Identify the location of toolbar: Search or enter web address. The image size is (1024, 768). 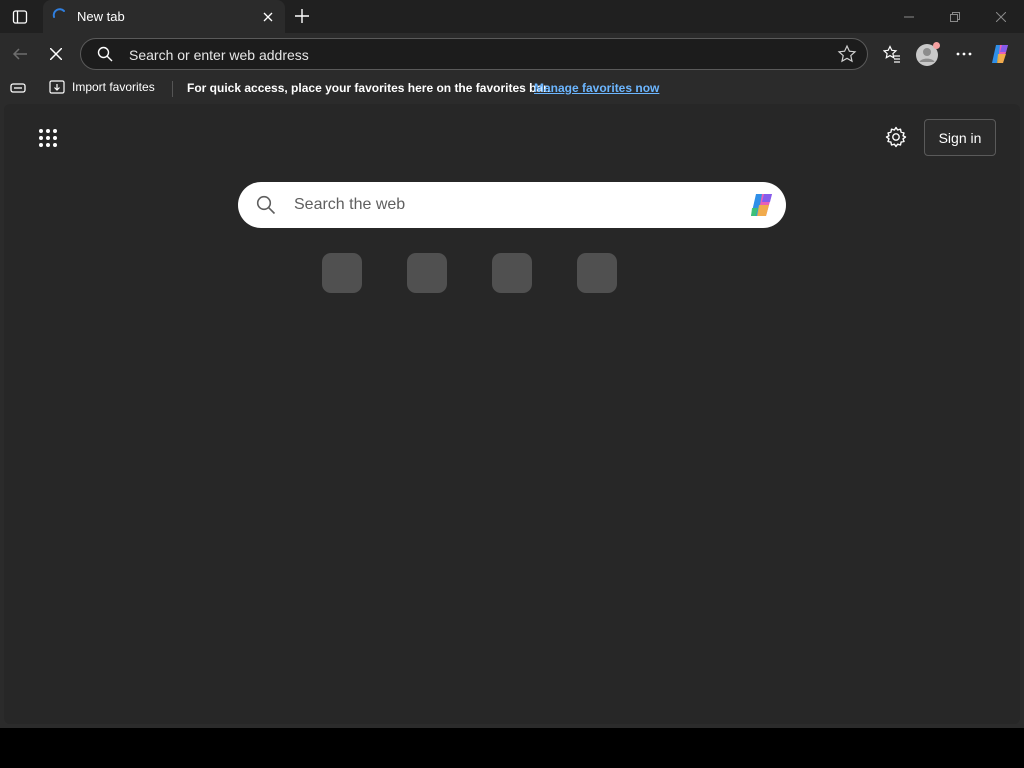
(512, 54).